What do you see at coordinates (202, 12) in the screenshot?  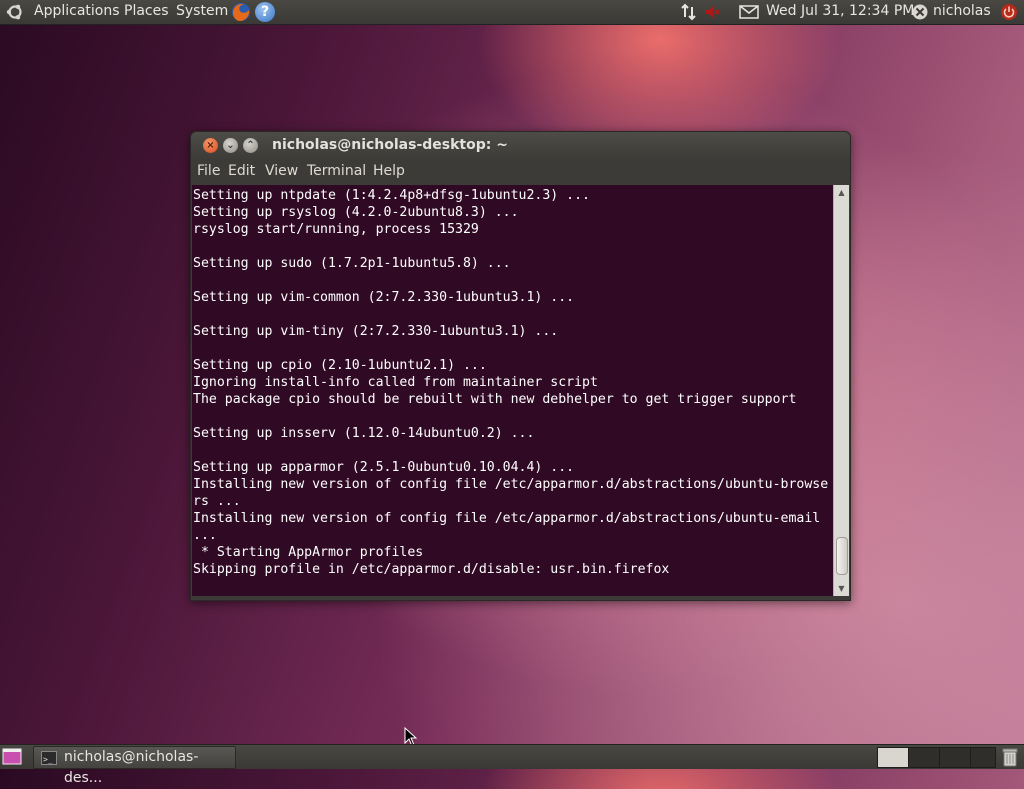 I see `system-menu: System` at bounding box center [202, 12].